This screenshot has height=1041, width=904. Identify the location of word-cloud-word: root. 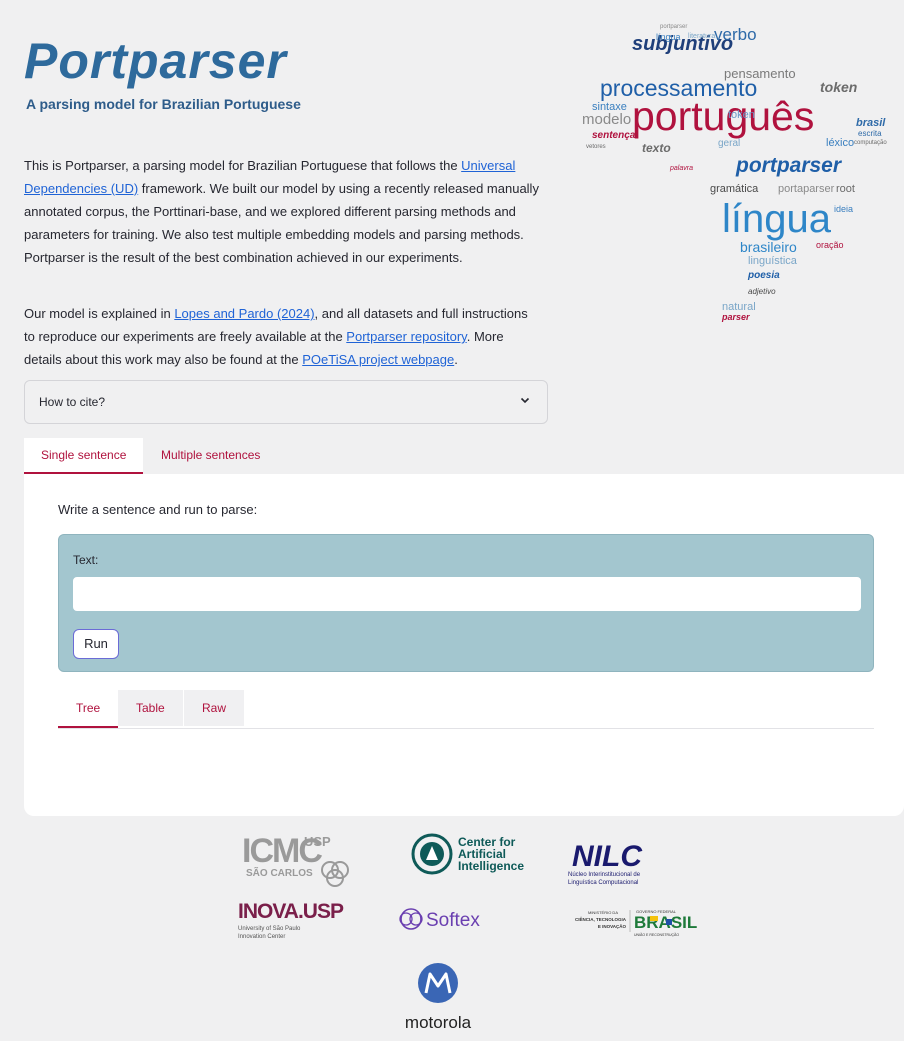
(845, 189).